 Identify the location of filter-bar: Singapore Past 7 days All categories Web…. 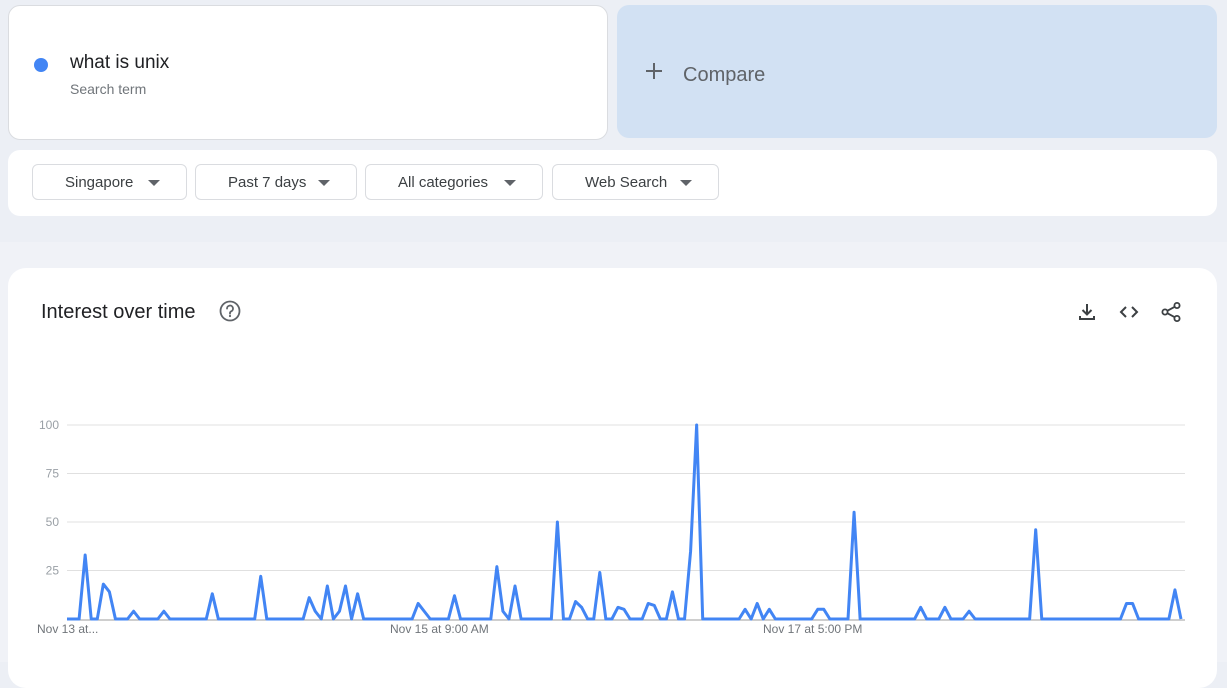
(612, 183).